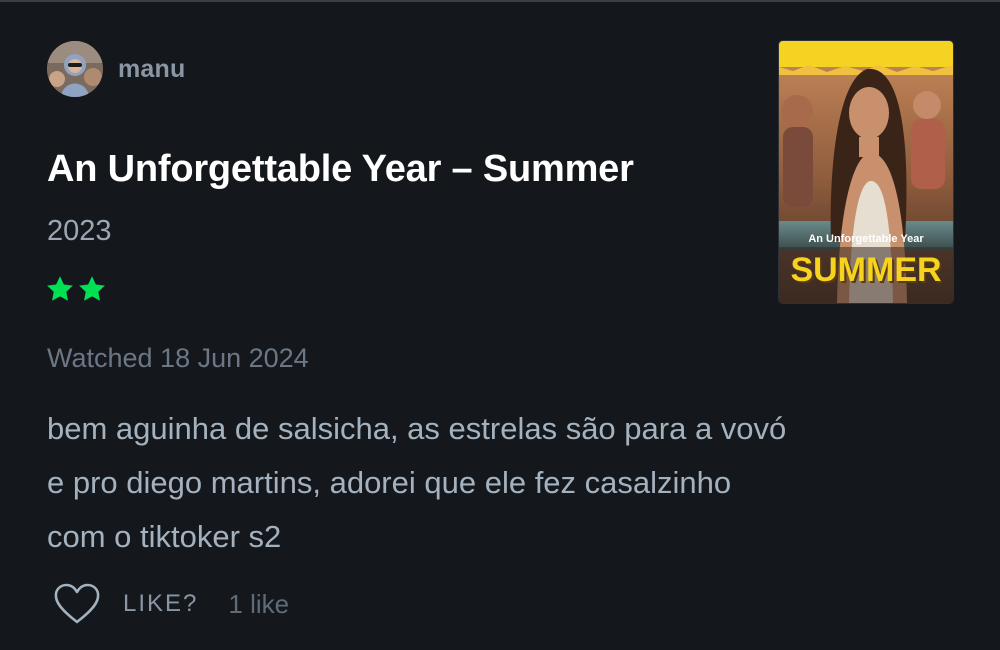 This screenshot has height=650, width=1000. Describe the element at coordinates (340, 169) in the screenshot. I see `film-title: An Unforgettable Year – Summer` at that location.